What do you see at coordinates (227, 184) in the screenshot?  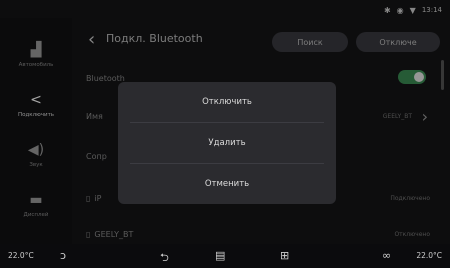 I see `cancel-button: Отменить` at bounding box center [227, 184].